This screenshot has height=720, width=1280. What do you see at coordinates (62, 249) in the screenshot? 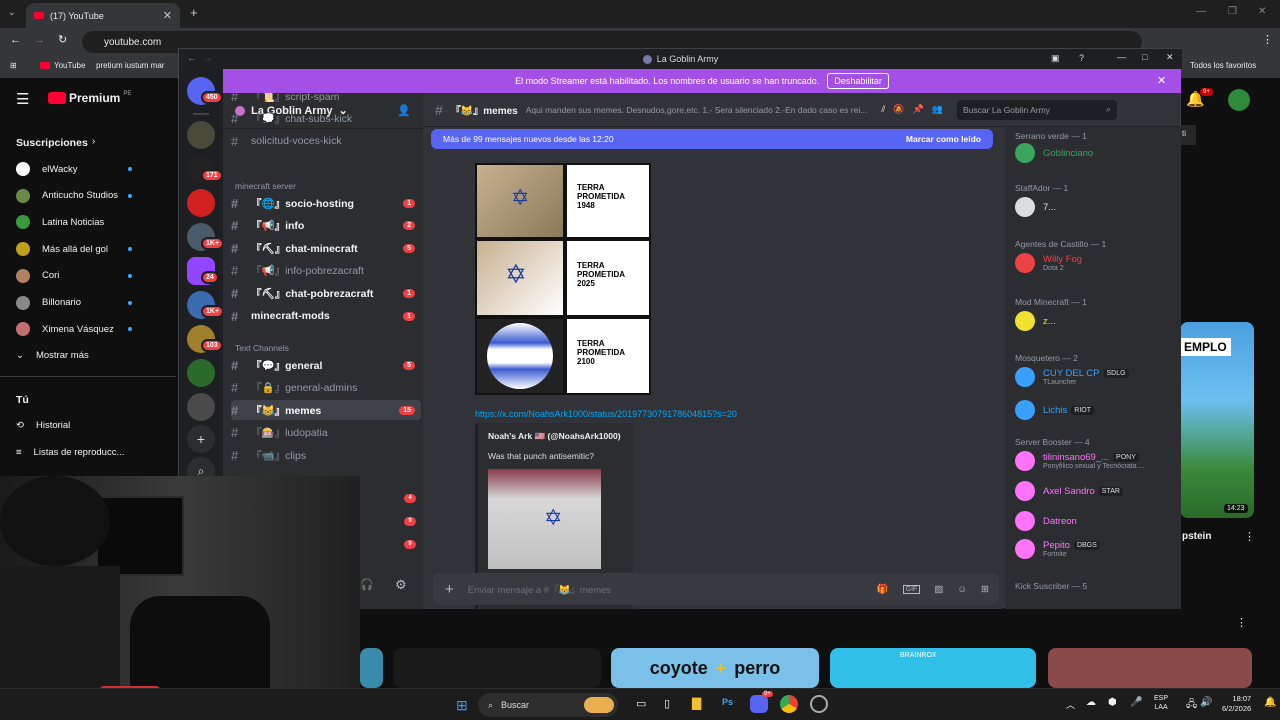
I see `subscription-item: Más allá del gol` at bounding box center [62, 249].